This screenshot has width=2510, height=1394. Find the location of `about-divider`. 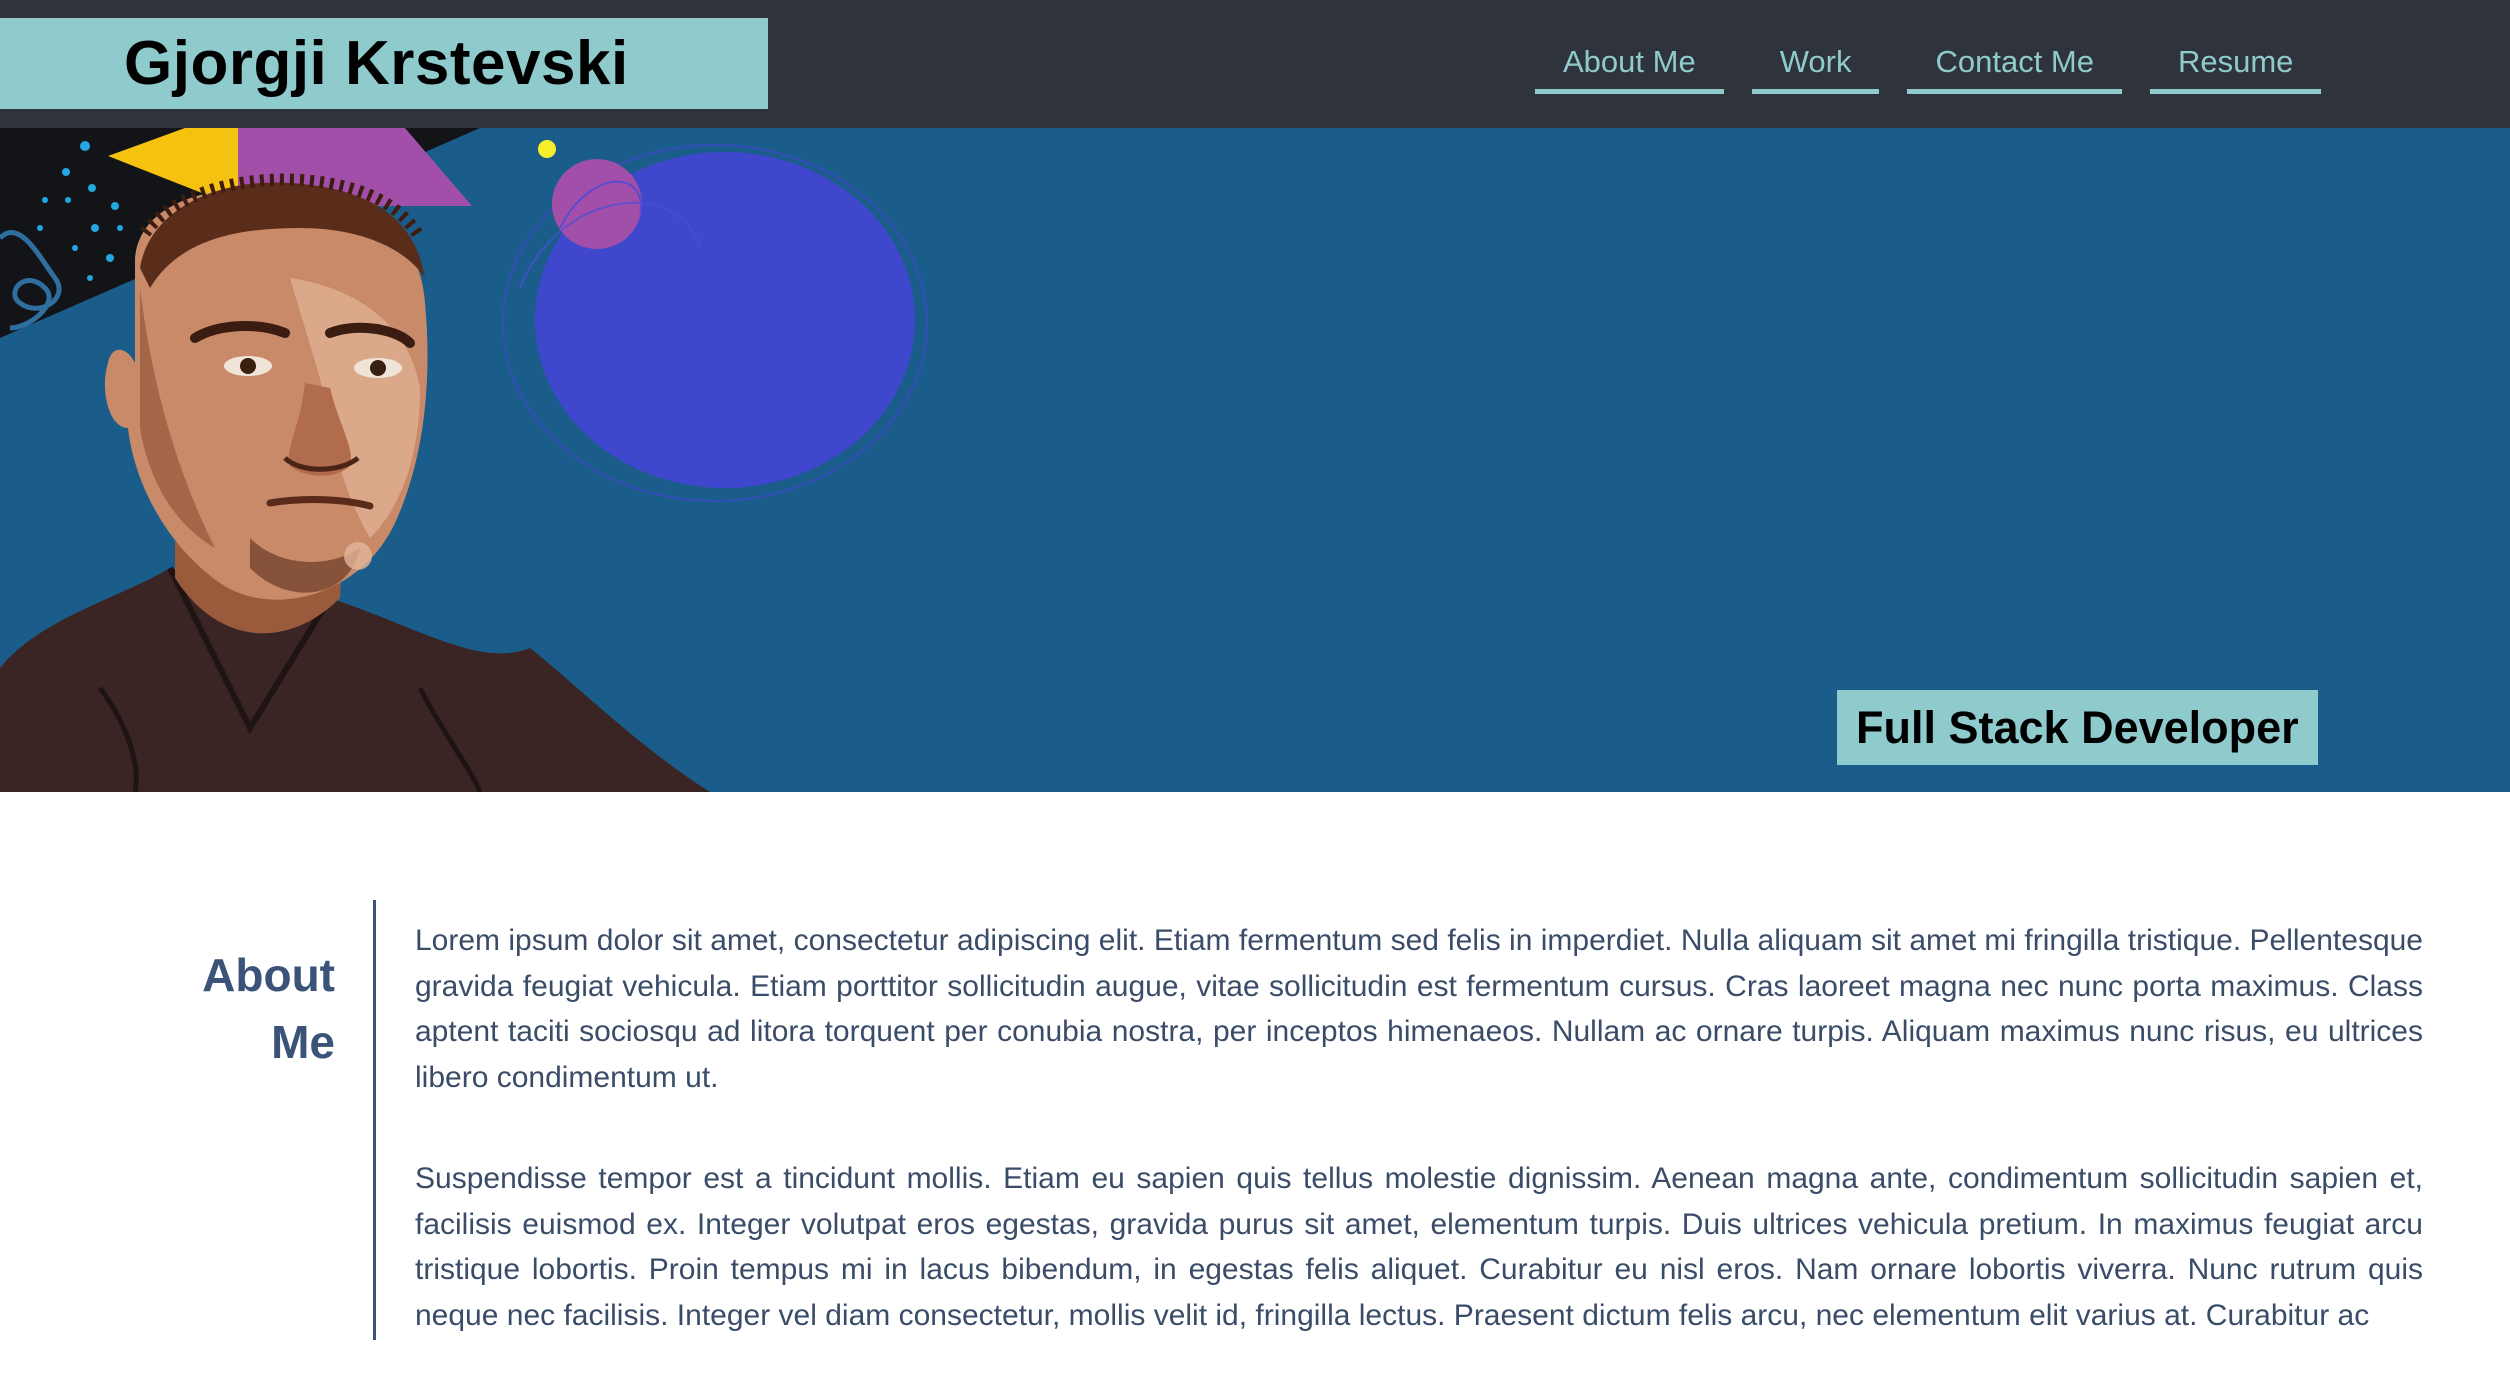

about-divider is located at coordinates (374, 1120).